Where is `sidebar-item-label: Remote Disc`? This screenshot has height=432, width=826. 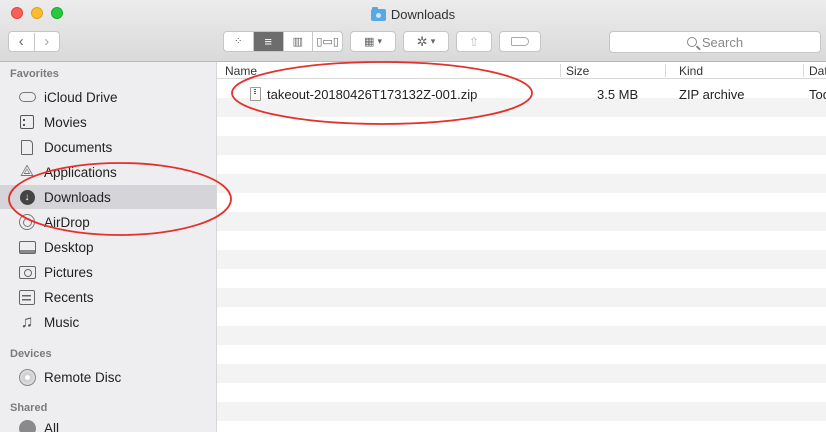 sidebar-item-label: Remote Disc is located at coordinates (83, 377).